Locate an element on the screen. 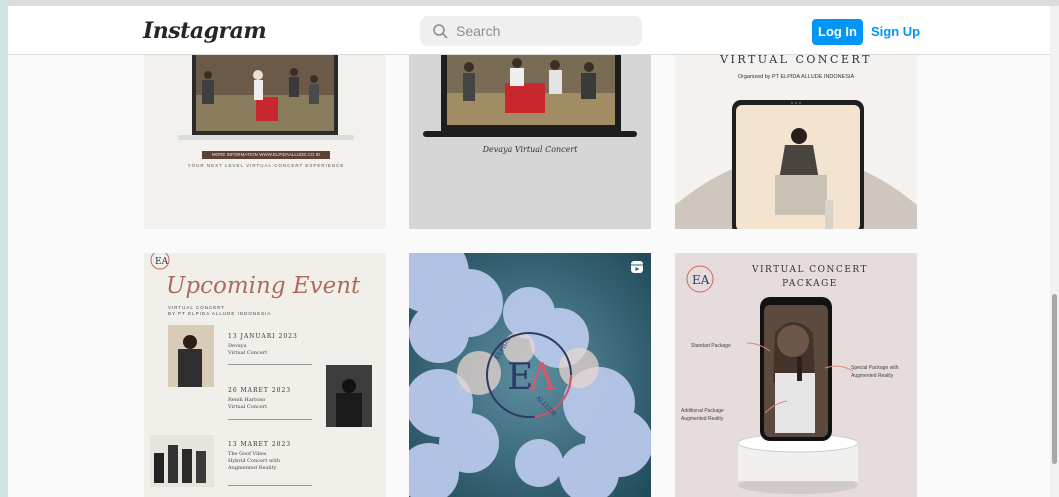 The height and width of the screenshot is (497, 1059). ea-logo-icon: EA is located at coordinates (160, 261).